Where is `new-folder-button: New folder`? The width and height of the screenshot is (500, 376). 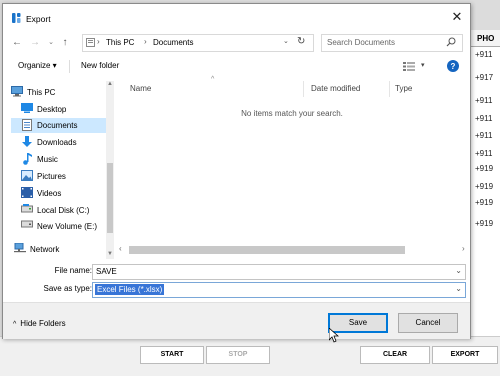 new-folder-button: New folder is located at coordinates (100, 65).